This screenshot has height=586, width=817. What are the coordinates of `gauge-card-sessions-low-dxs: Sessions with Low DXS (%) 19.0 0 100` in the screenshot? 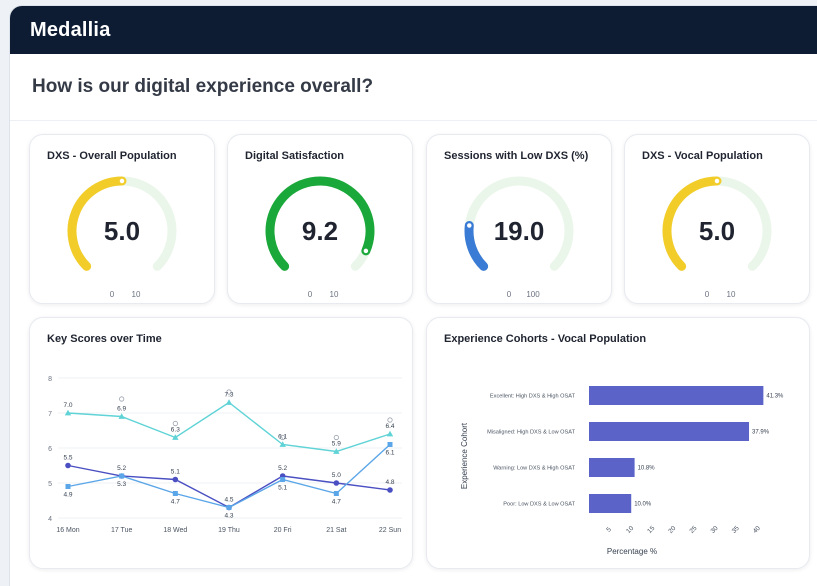 It's located at (519, 219).